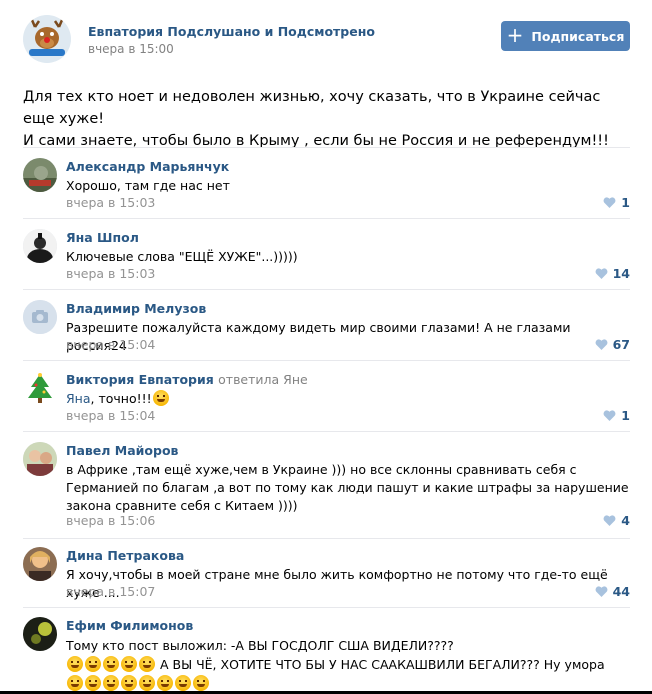 This screenshot has height=694, width=652. I want to click on like-button: 44, so click(612, 591).